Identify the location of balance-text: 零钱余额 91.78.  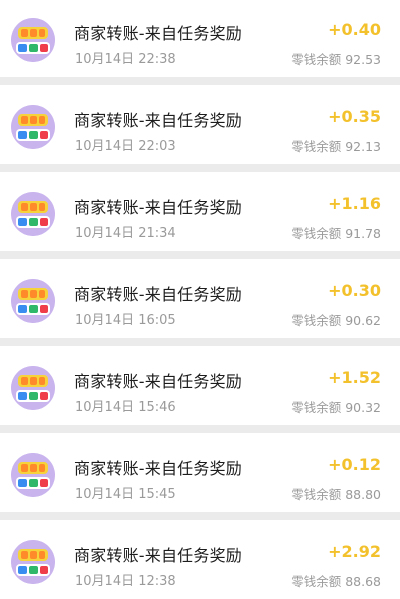
(336, 232).